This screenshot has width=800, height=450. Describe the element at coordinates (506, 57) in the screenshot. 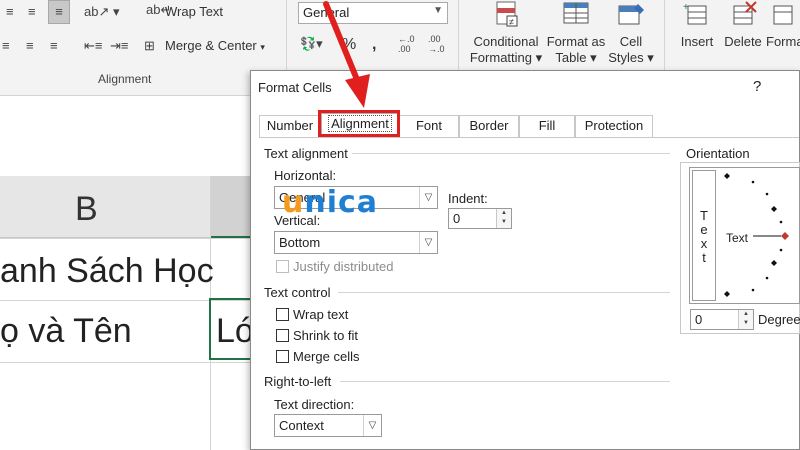

I see `conditional-formatting-label-2: Formatting ▾` at that location.